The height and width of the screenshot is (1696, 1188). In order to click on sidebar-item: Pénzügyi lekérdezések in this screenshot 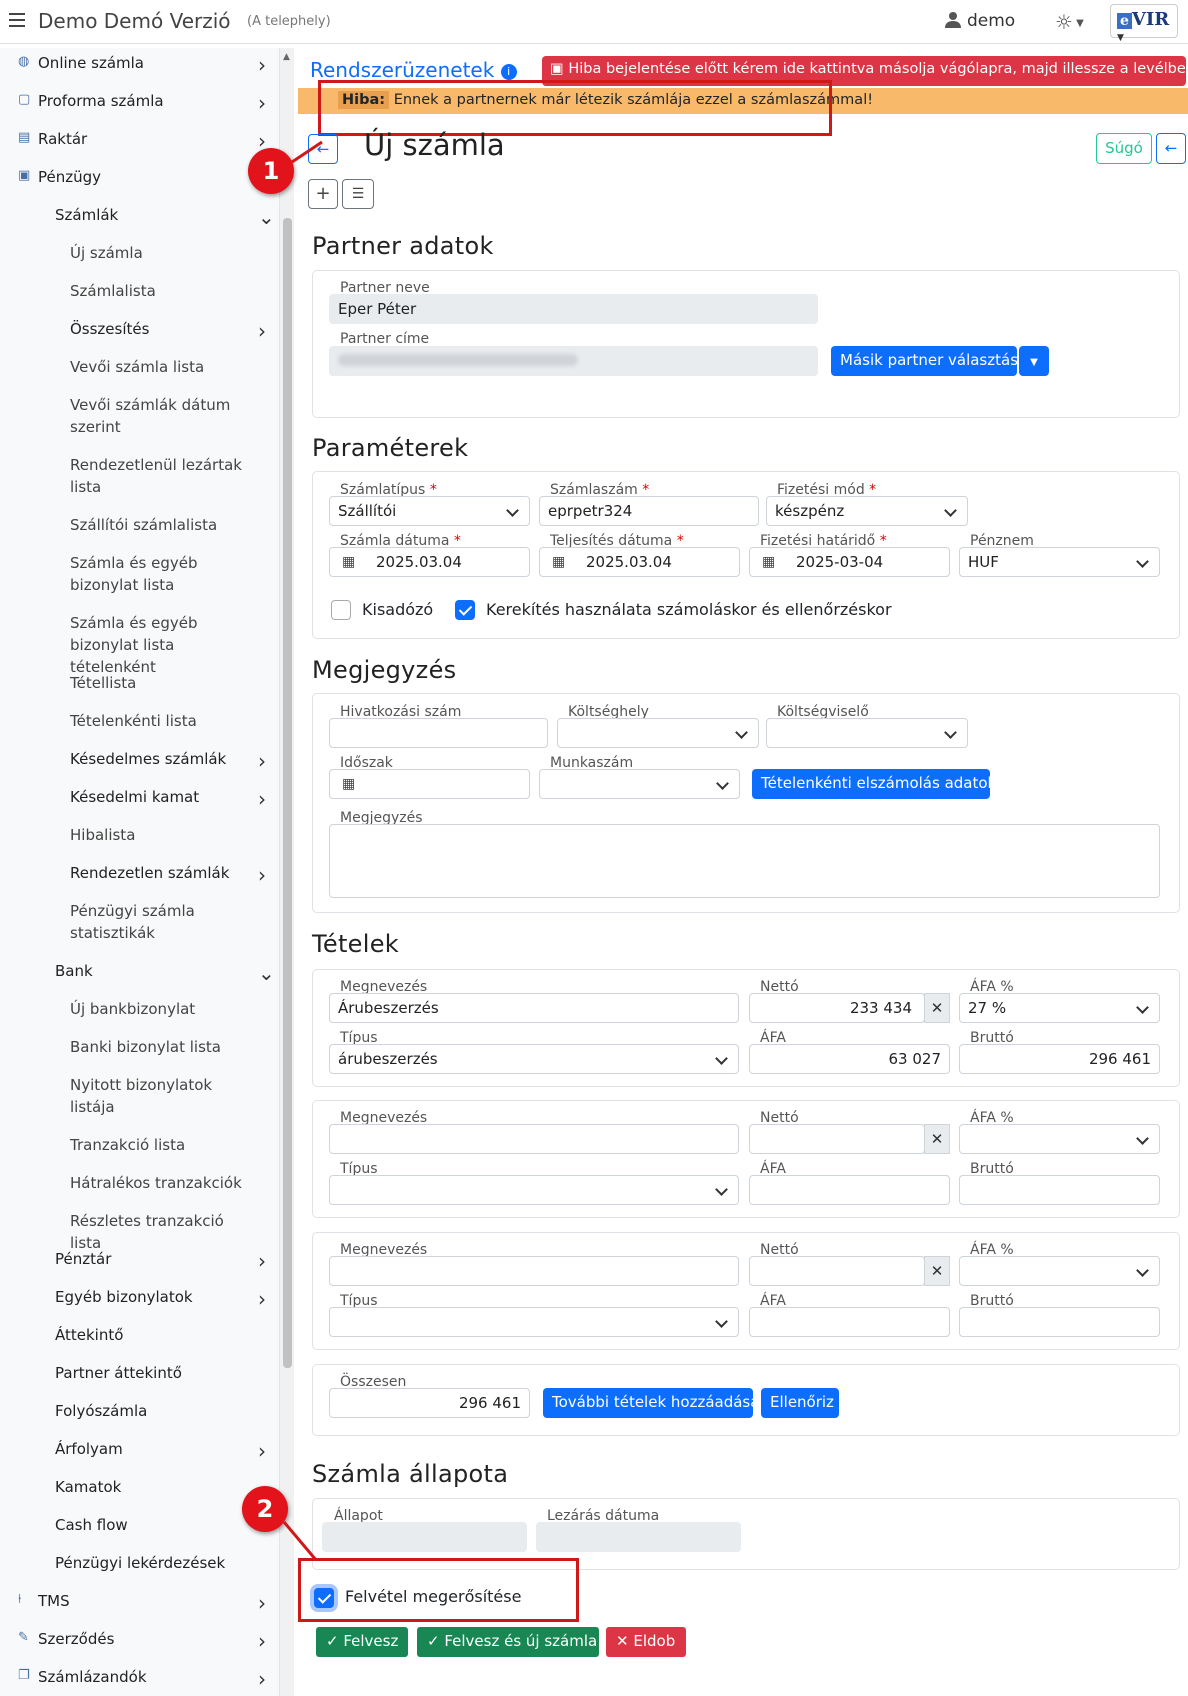, I will do `click(150, 1563)`.